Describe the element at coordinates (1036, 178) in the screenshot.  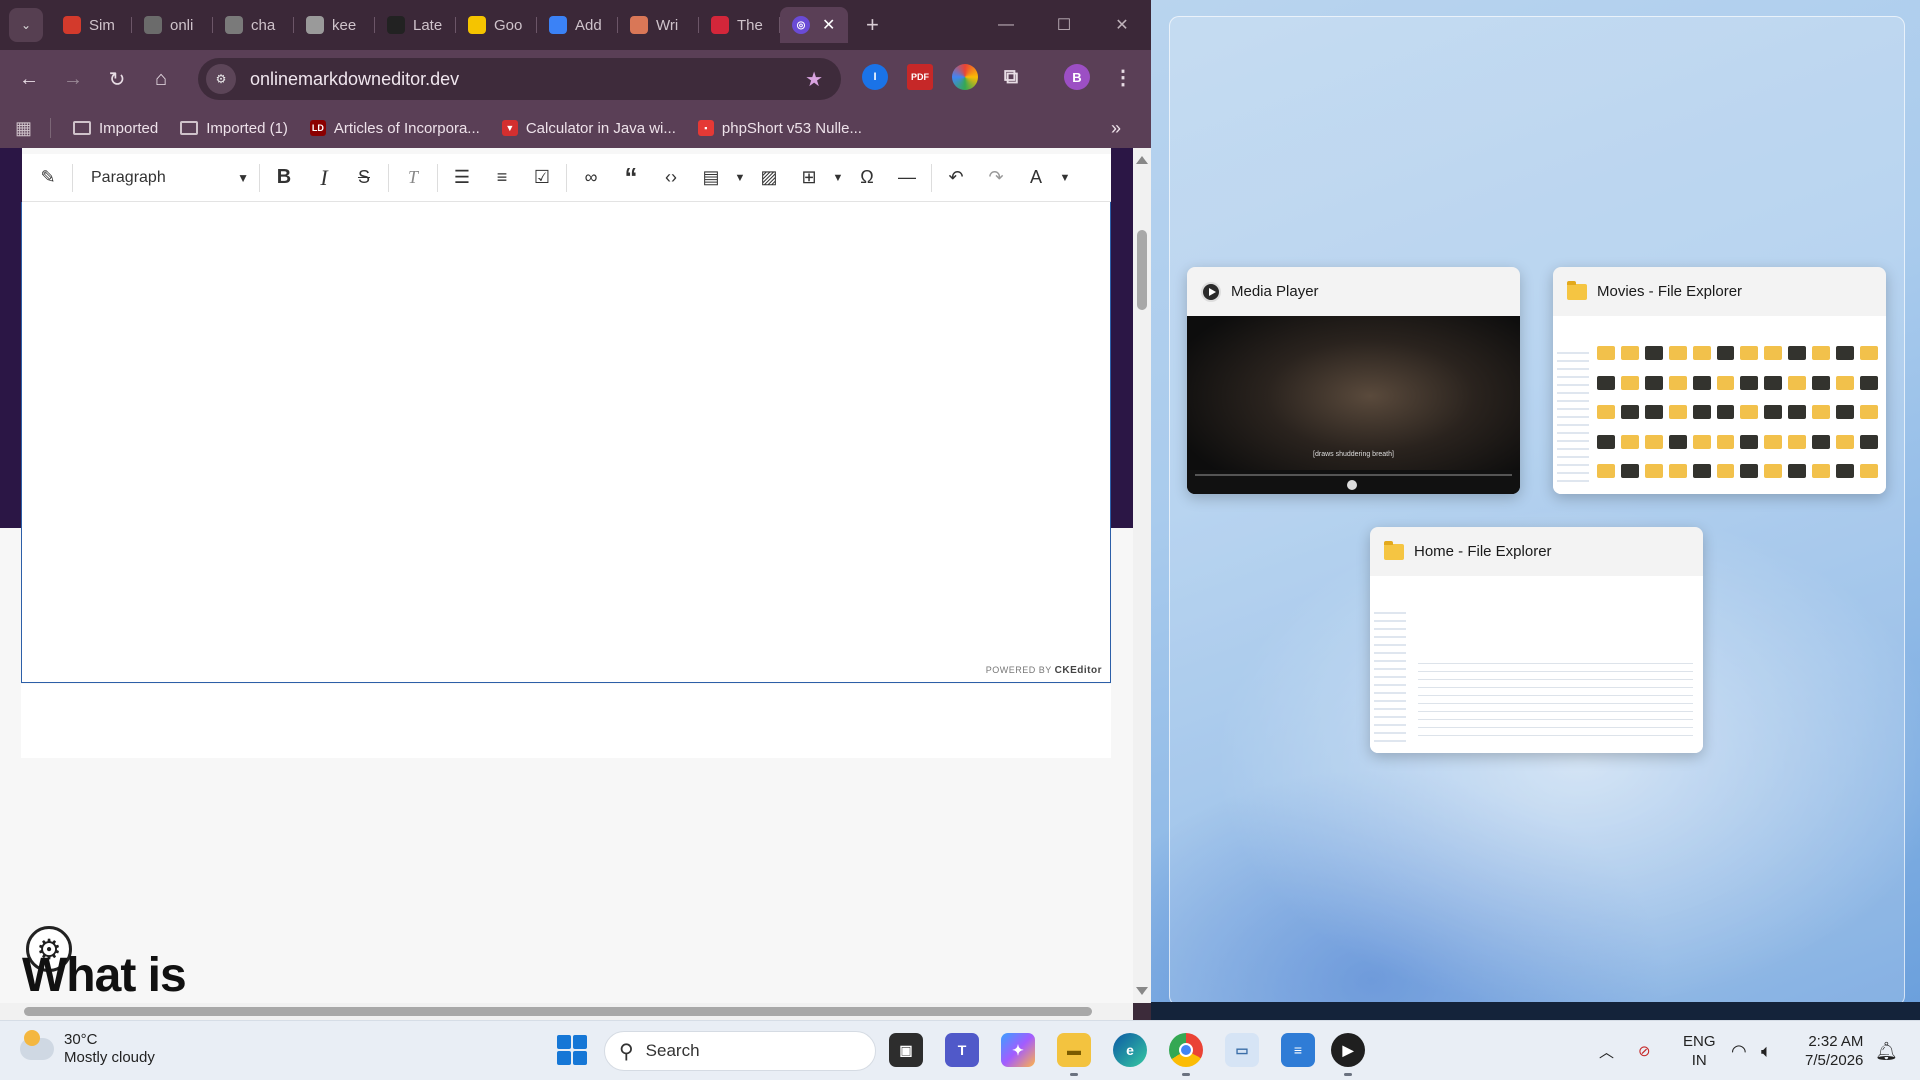
I see `spellcheck-icon: A` at that location.